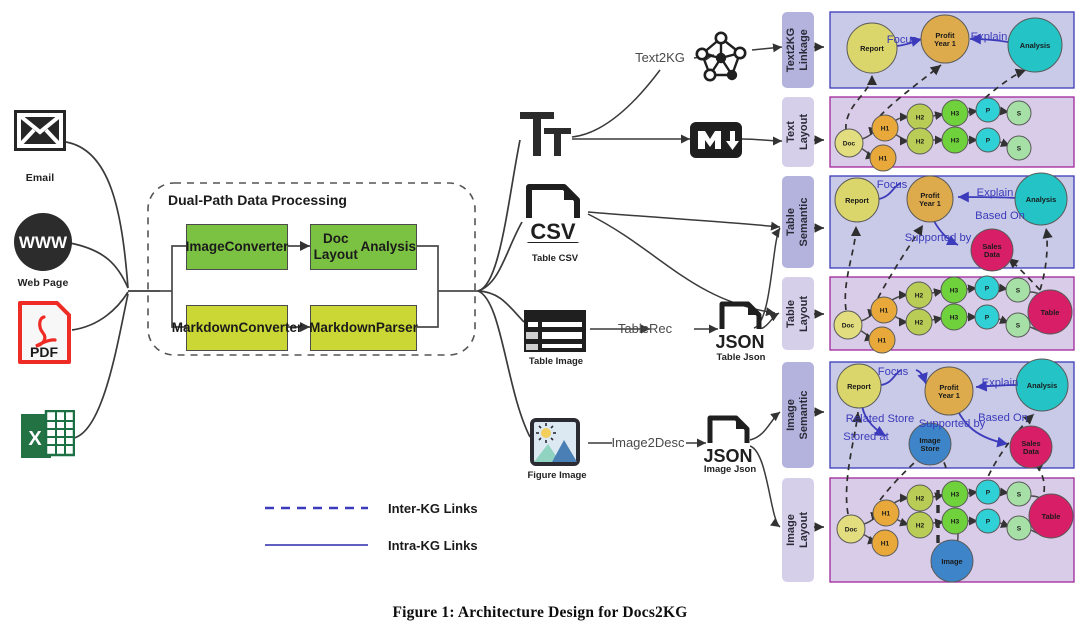 This screenshot has width=1080, height=638. What do you see at coordinates (645, 328) in the screenshot?
I see `transform-label-tablerec: TableRec` at bounding box center [645, 328].